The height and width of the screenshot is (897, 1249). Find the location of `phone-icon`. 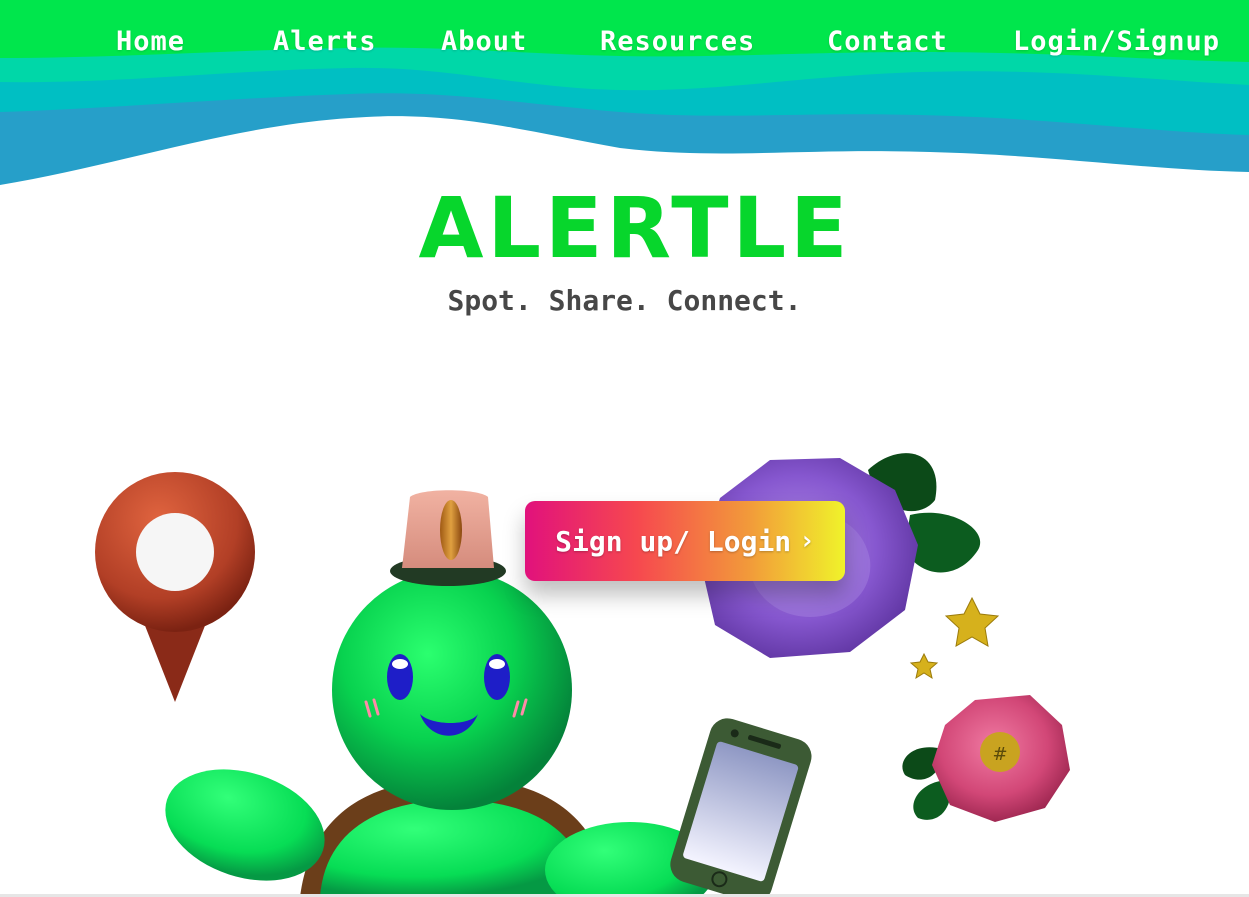

phone-icon is located at coordinates (741, 807).